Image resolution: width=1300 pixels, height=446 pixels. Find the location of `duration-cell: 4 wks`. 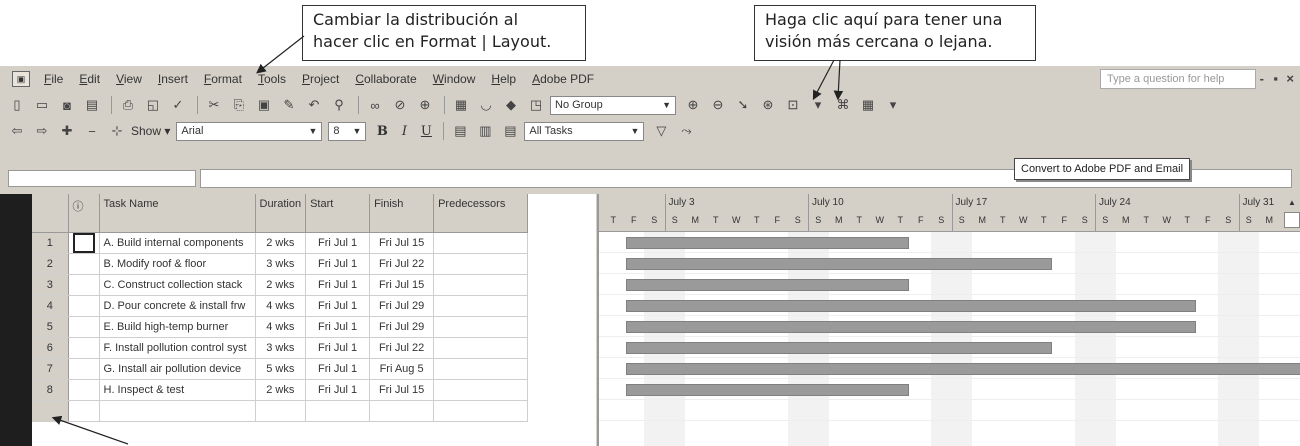

duration-cell: 4 wks is located at coordinates (281, 327).